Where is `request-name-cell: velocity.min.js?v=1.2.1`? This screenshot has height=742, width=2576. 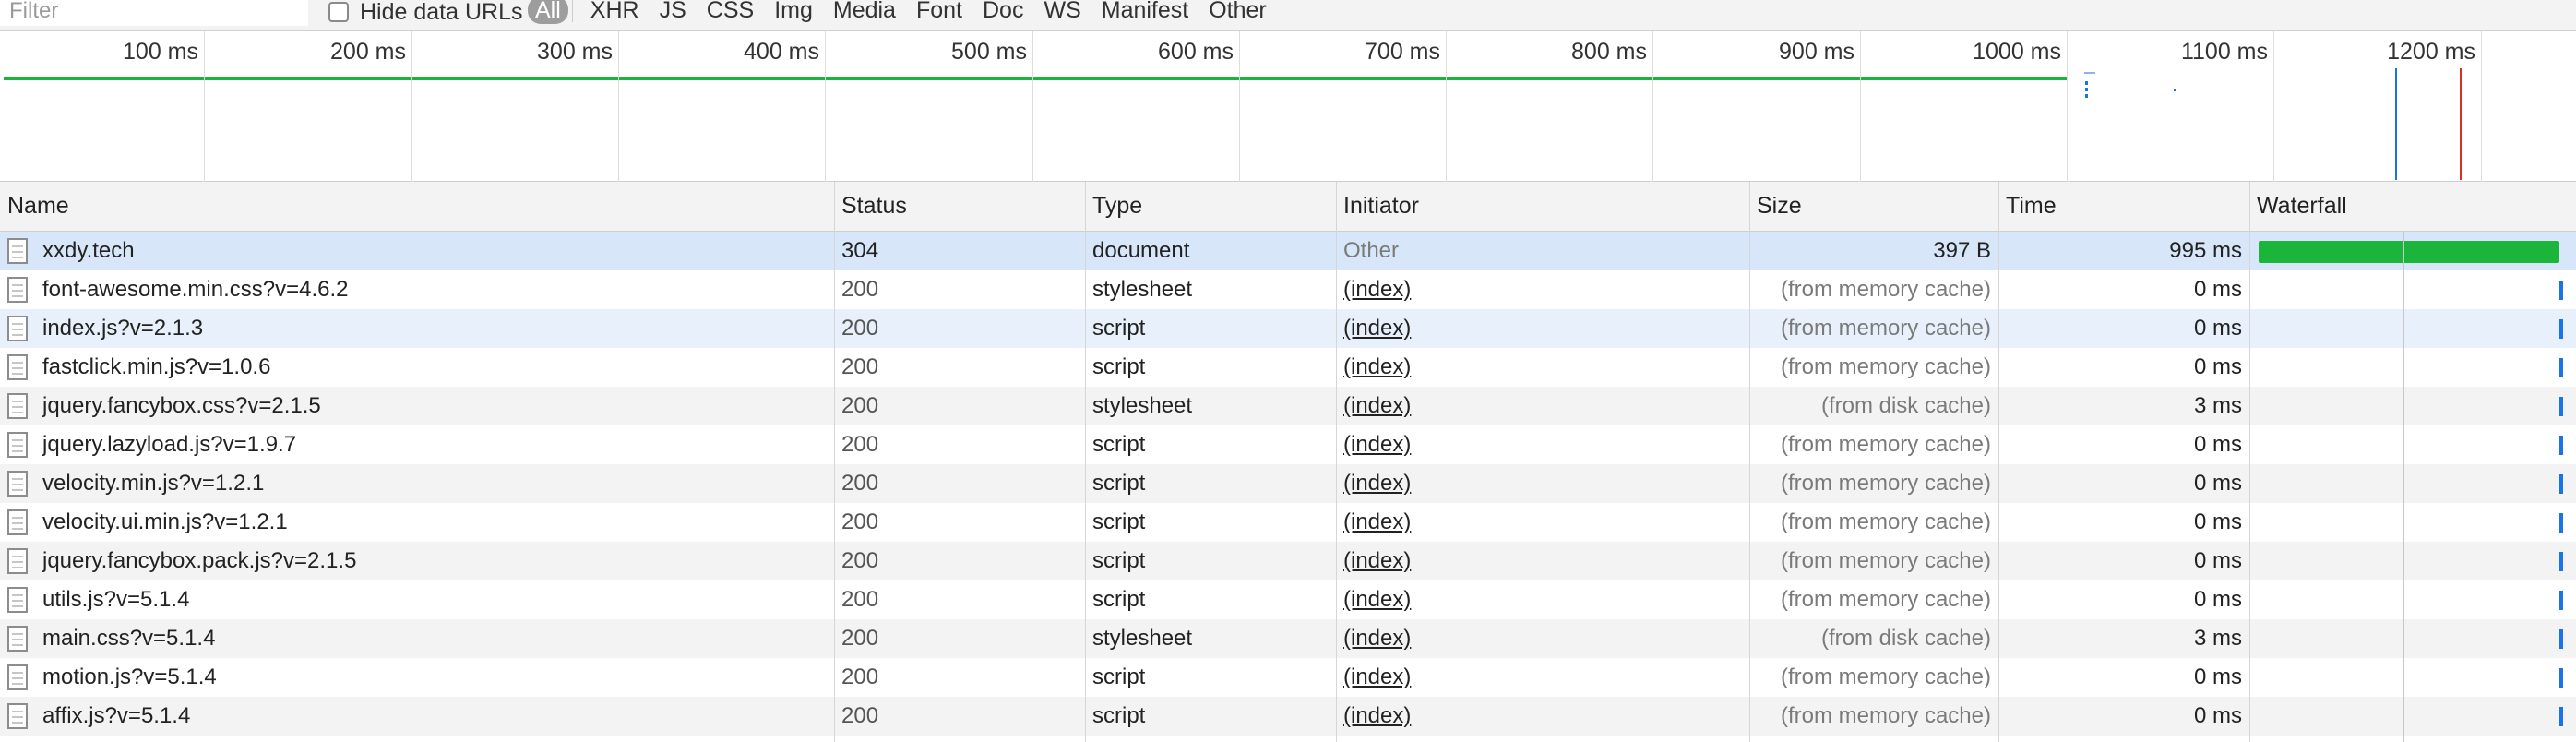
request-name-cell: velocity.min.js?v=1.2.1 is located at coordinates (417, 483).